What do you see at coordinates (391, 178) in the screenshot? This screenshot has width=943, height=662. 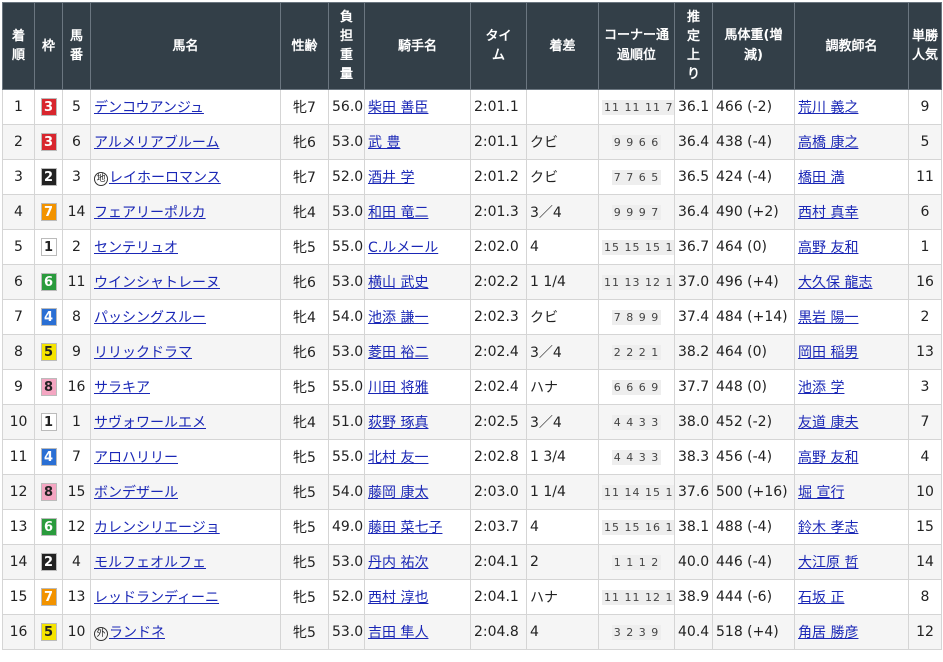 I see `jockey-link: 酒井 学` at bounding box center [391, 178].